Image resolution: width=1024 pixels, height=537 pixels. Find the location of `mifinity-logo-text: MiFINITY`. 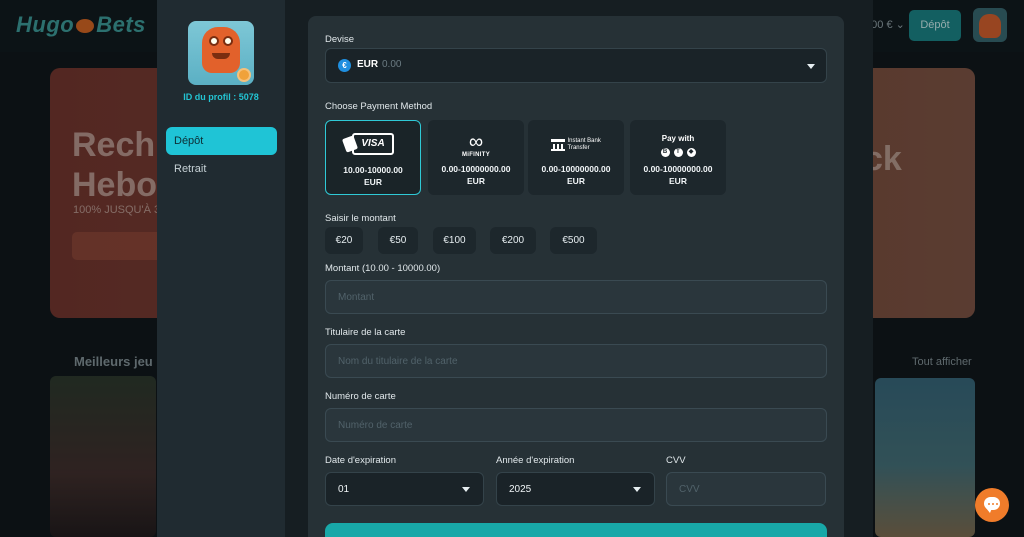

mifinity-logo-text: MiFINITY is located at coordinates (476, 155).